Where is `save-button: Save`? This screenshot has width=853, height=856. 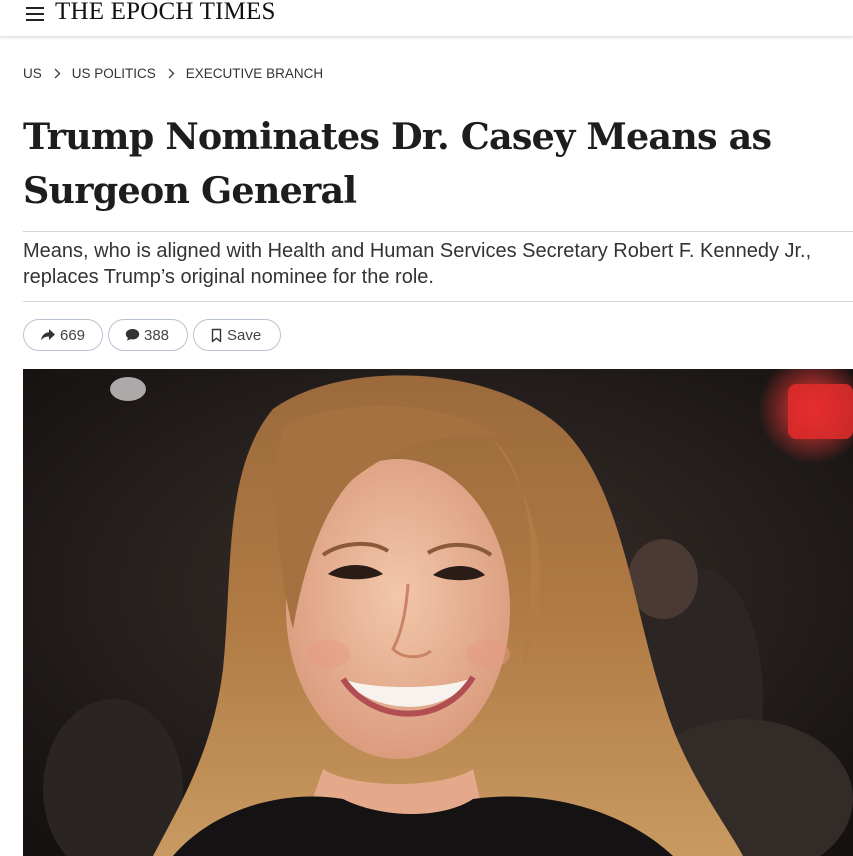 save-button: Save is located at coordinates (237, 335).